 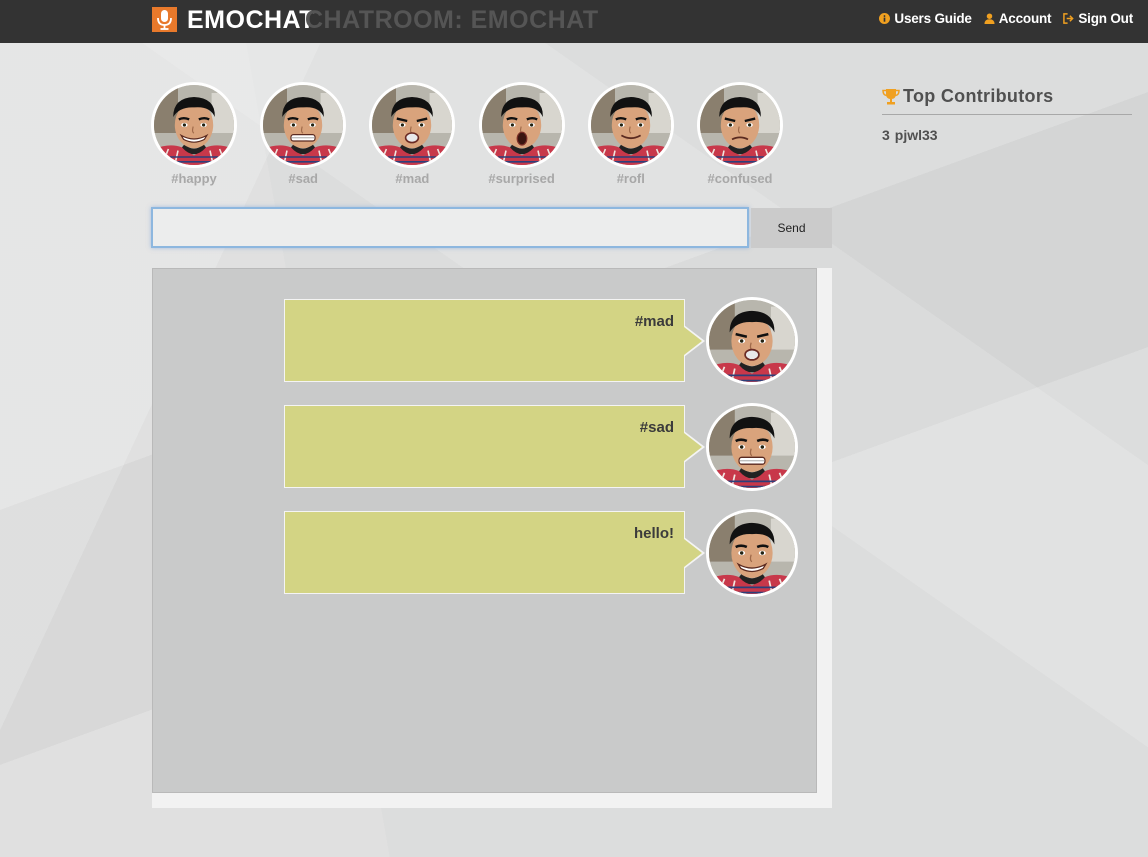 I want to click on message-text: #sad, so click(x=656, y=427).